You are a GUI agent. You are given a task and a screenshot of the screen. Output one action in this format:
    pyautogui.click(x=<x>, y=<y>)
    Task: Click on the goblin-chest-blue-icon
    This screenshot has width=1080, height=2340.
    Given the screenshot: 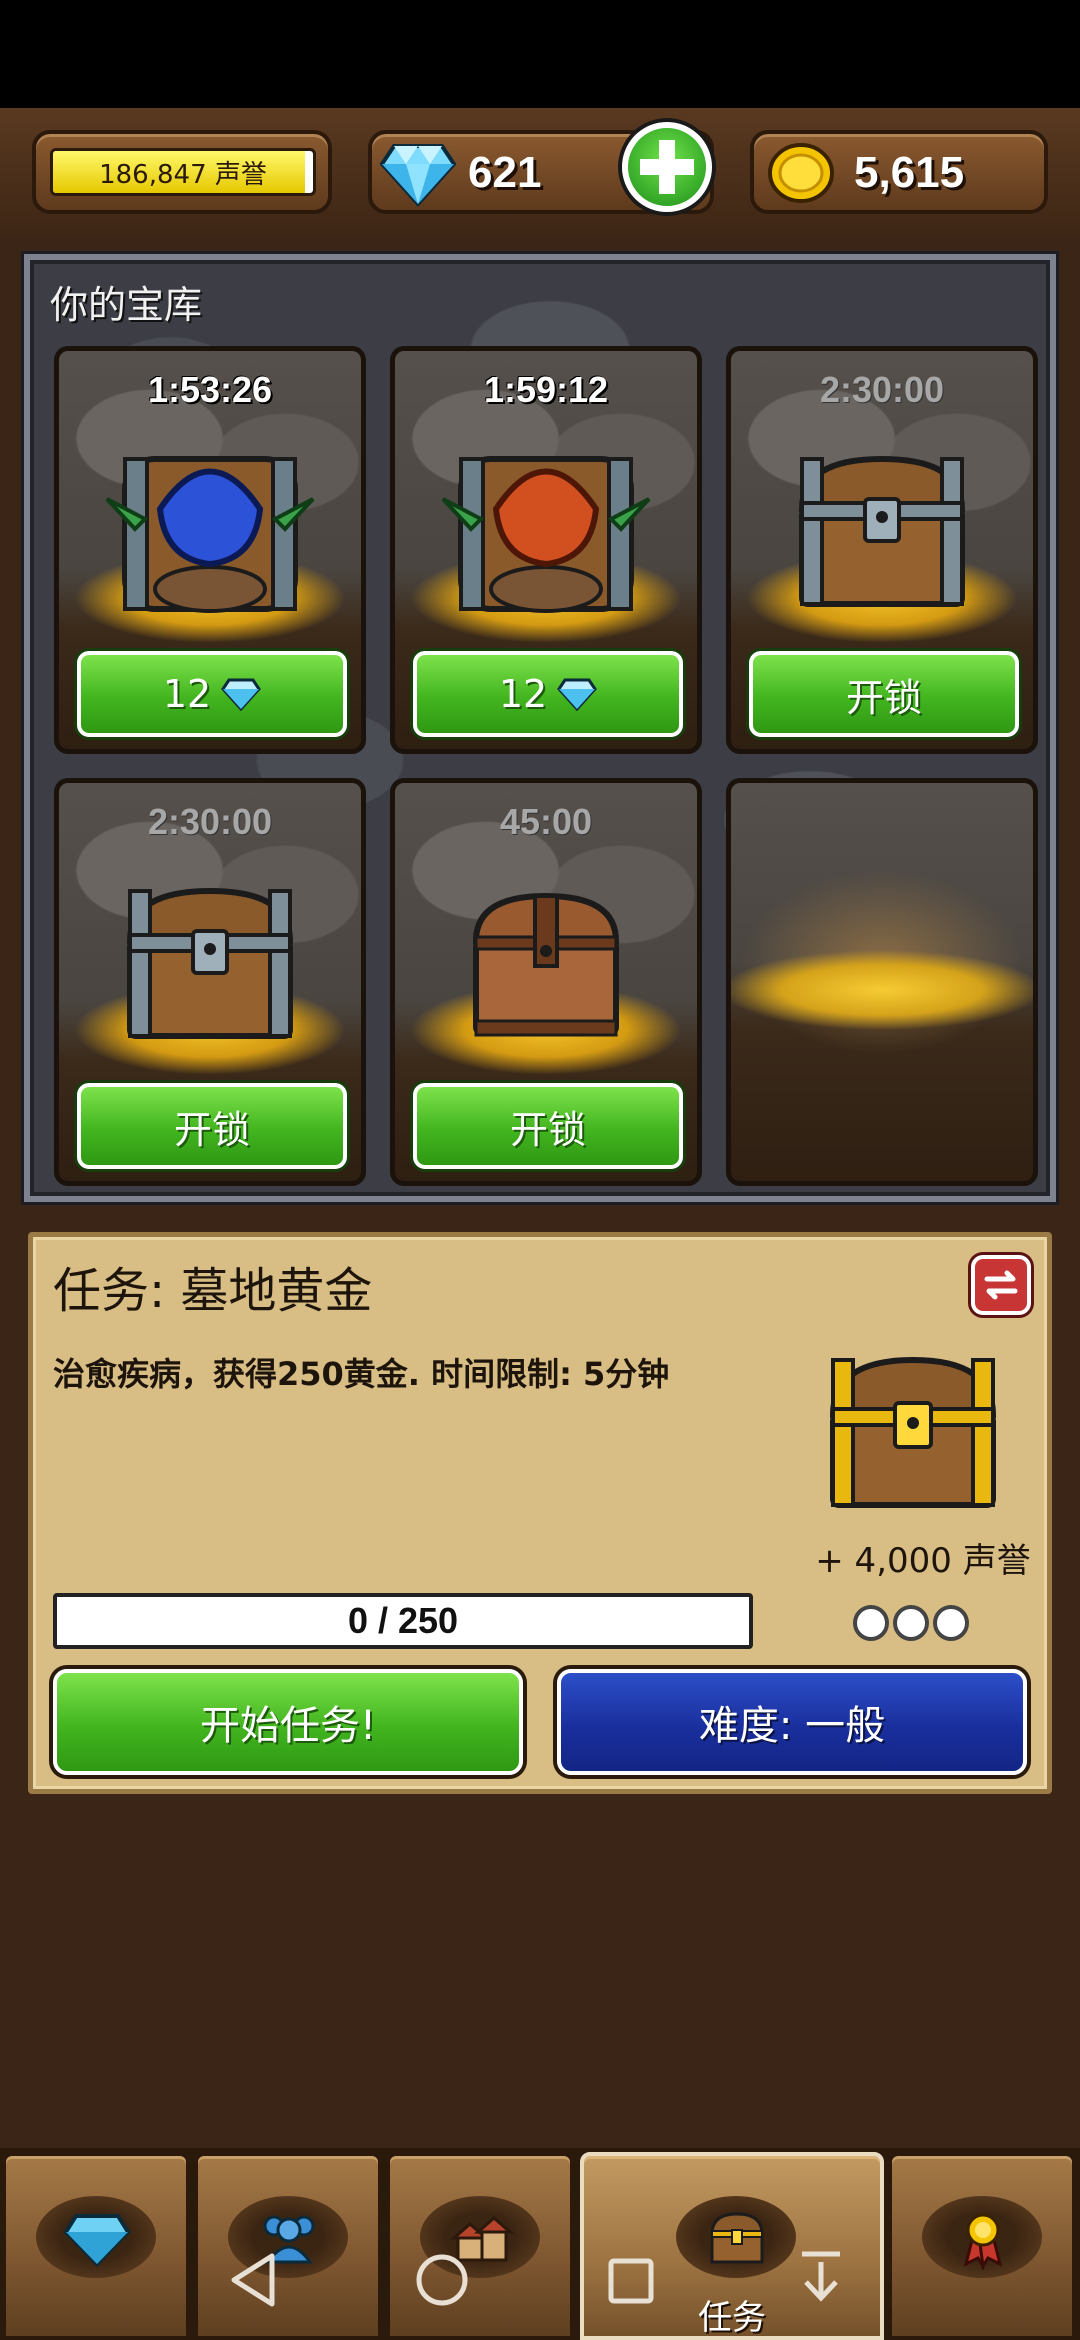 What is the action you would take?
    pyautogui.click(x=210, y=534)
    